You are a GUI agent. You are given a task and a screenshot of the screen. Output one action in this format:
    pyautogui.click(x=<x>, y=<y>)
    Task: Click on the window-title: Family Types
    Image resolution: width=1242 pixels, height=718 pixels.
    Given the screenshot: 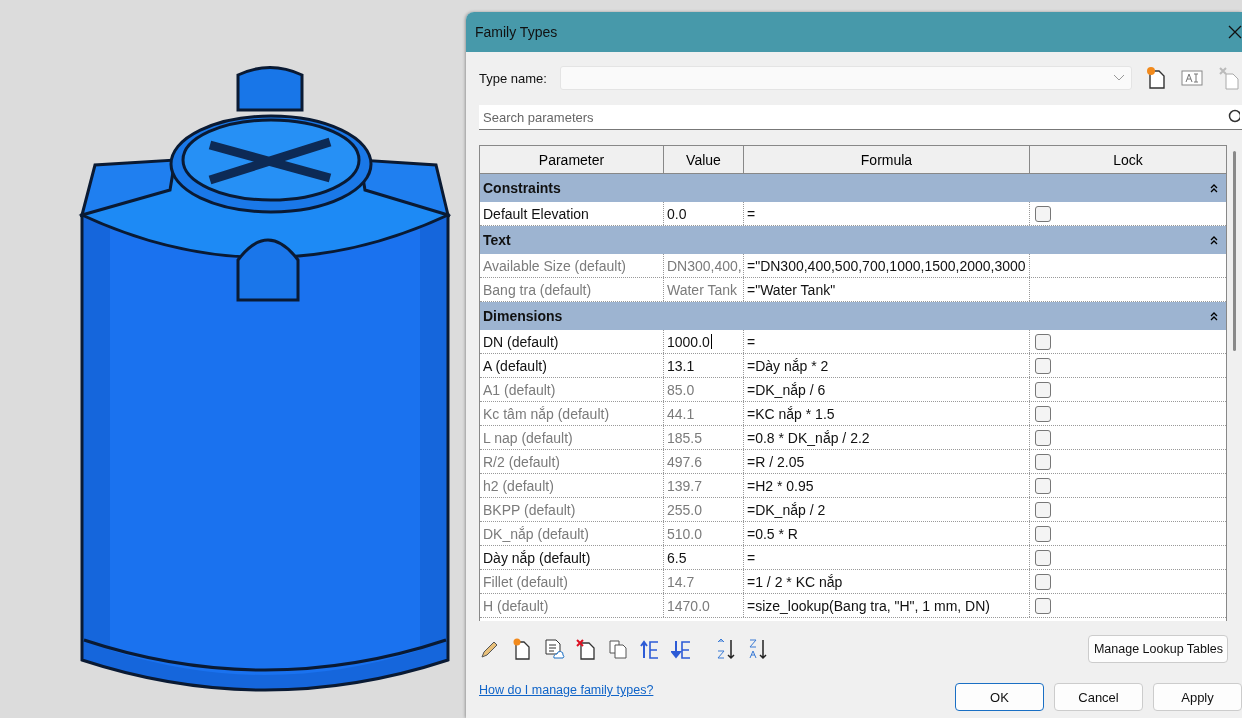 What is the action you would take?
    pyautogui.click(x=516, y=32)
    